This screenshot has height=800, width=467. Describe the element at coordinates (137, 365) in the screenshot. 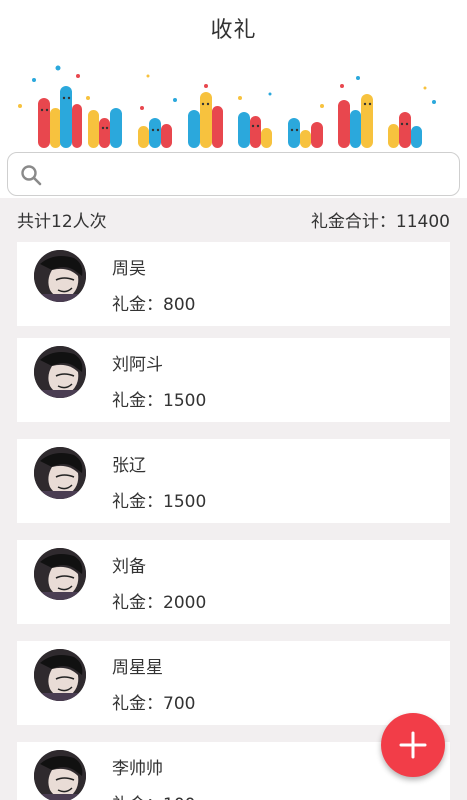

I see `guest-name: 刘阿斗` at that location.